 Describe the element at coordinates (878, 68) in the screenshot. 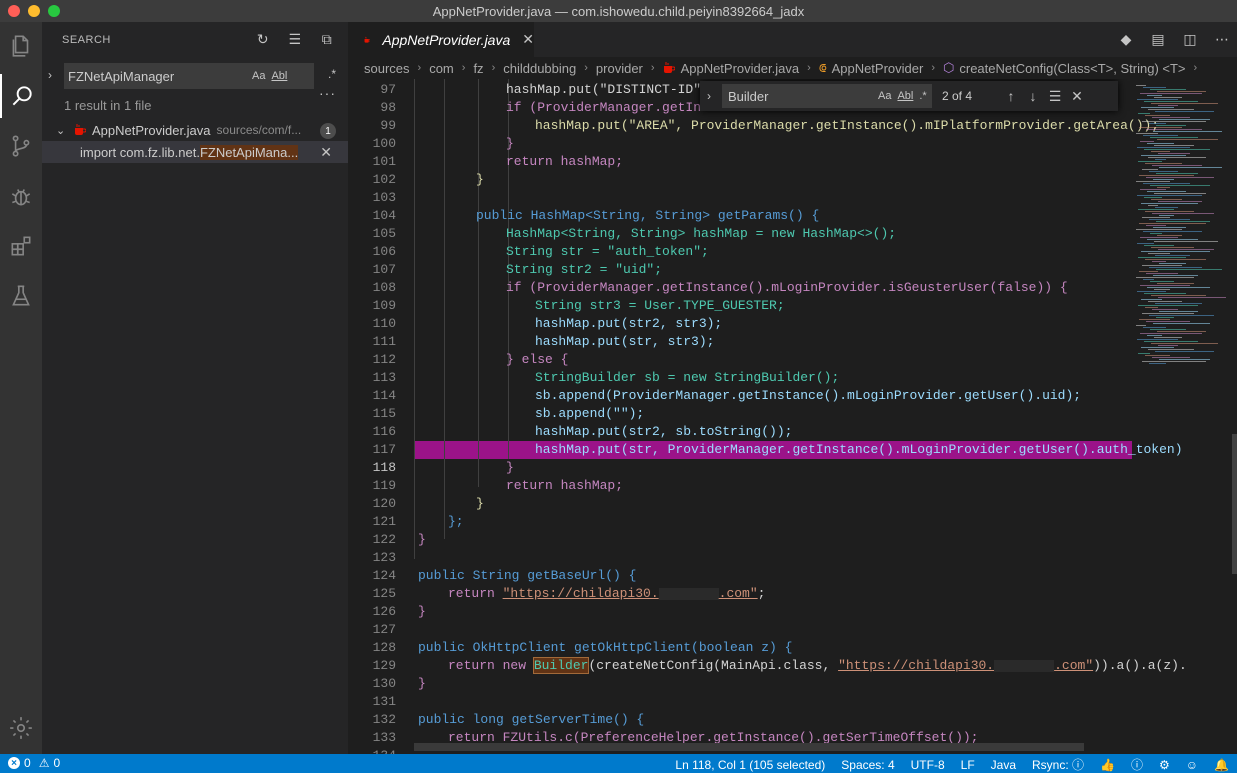

I see `breadcrumb-item: AppNetProvider` at that location.